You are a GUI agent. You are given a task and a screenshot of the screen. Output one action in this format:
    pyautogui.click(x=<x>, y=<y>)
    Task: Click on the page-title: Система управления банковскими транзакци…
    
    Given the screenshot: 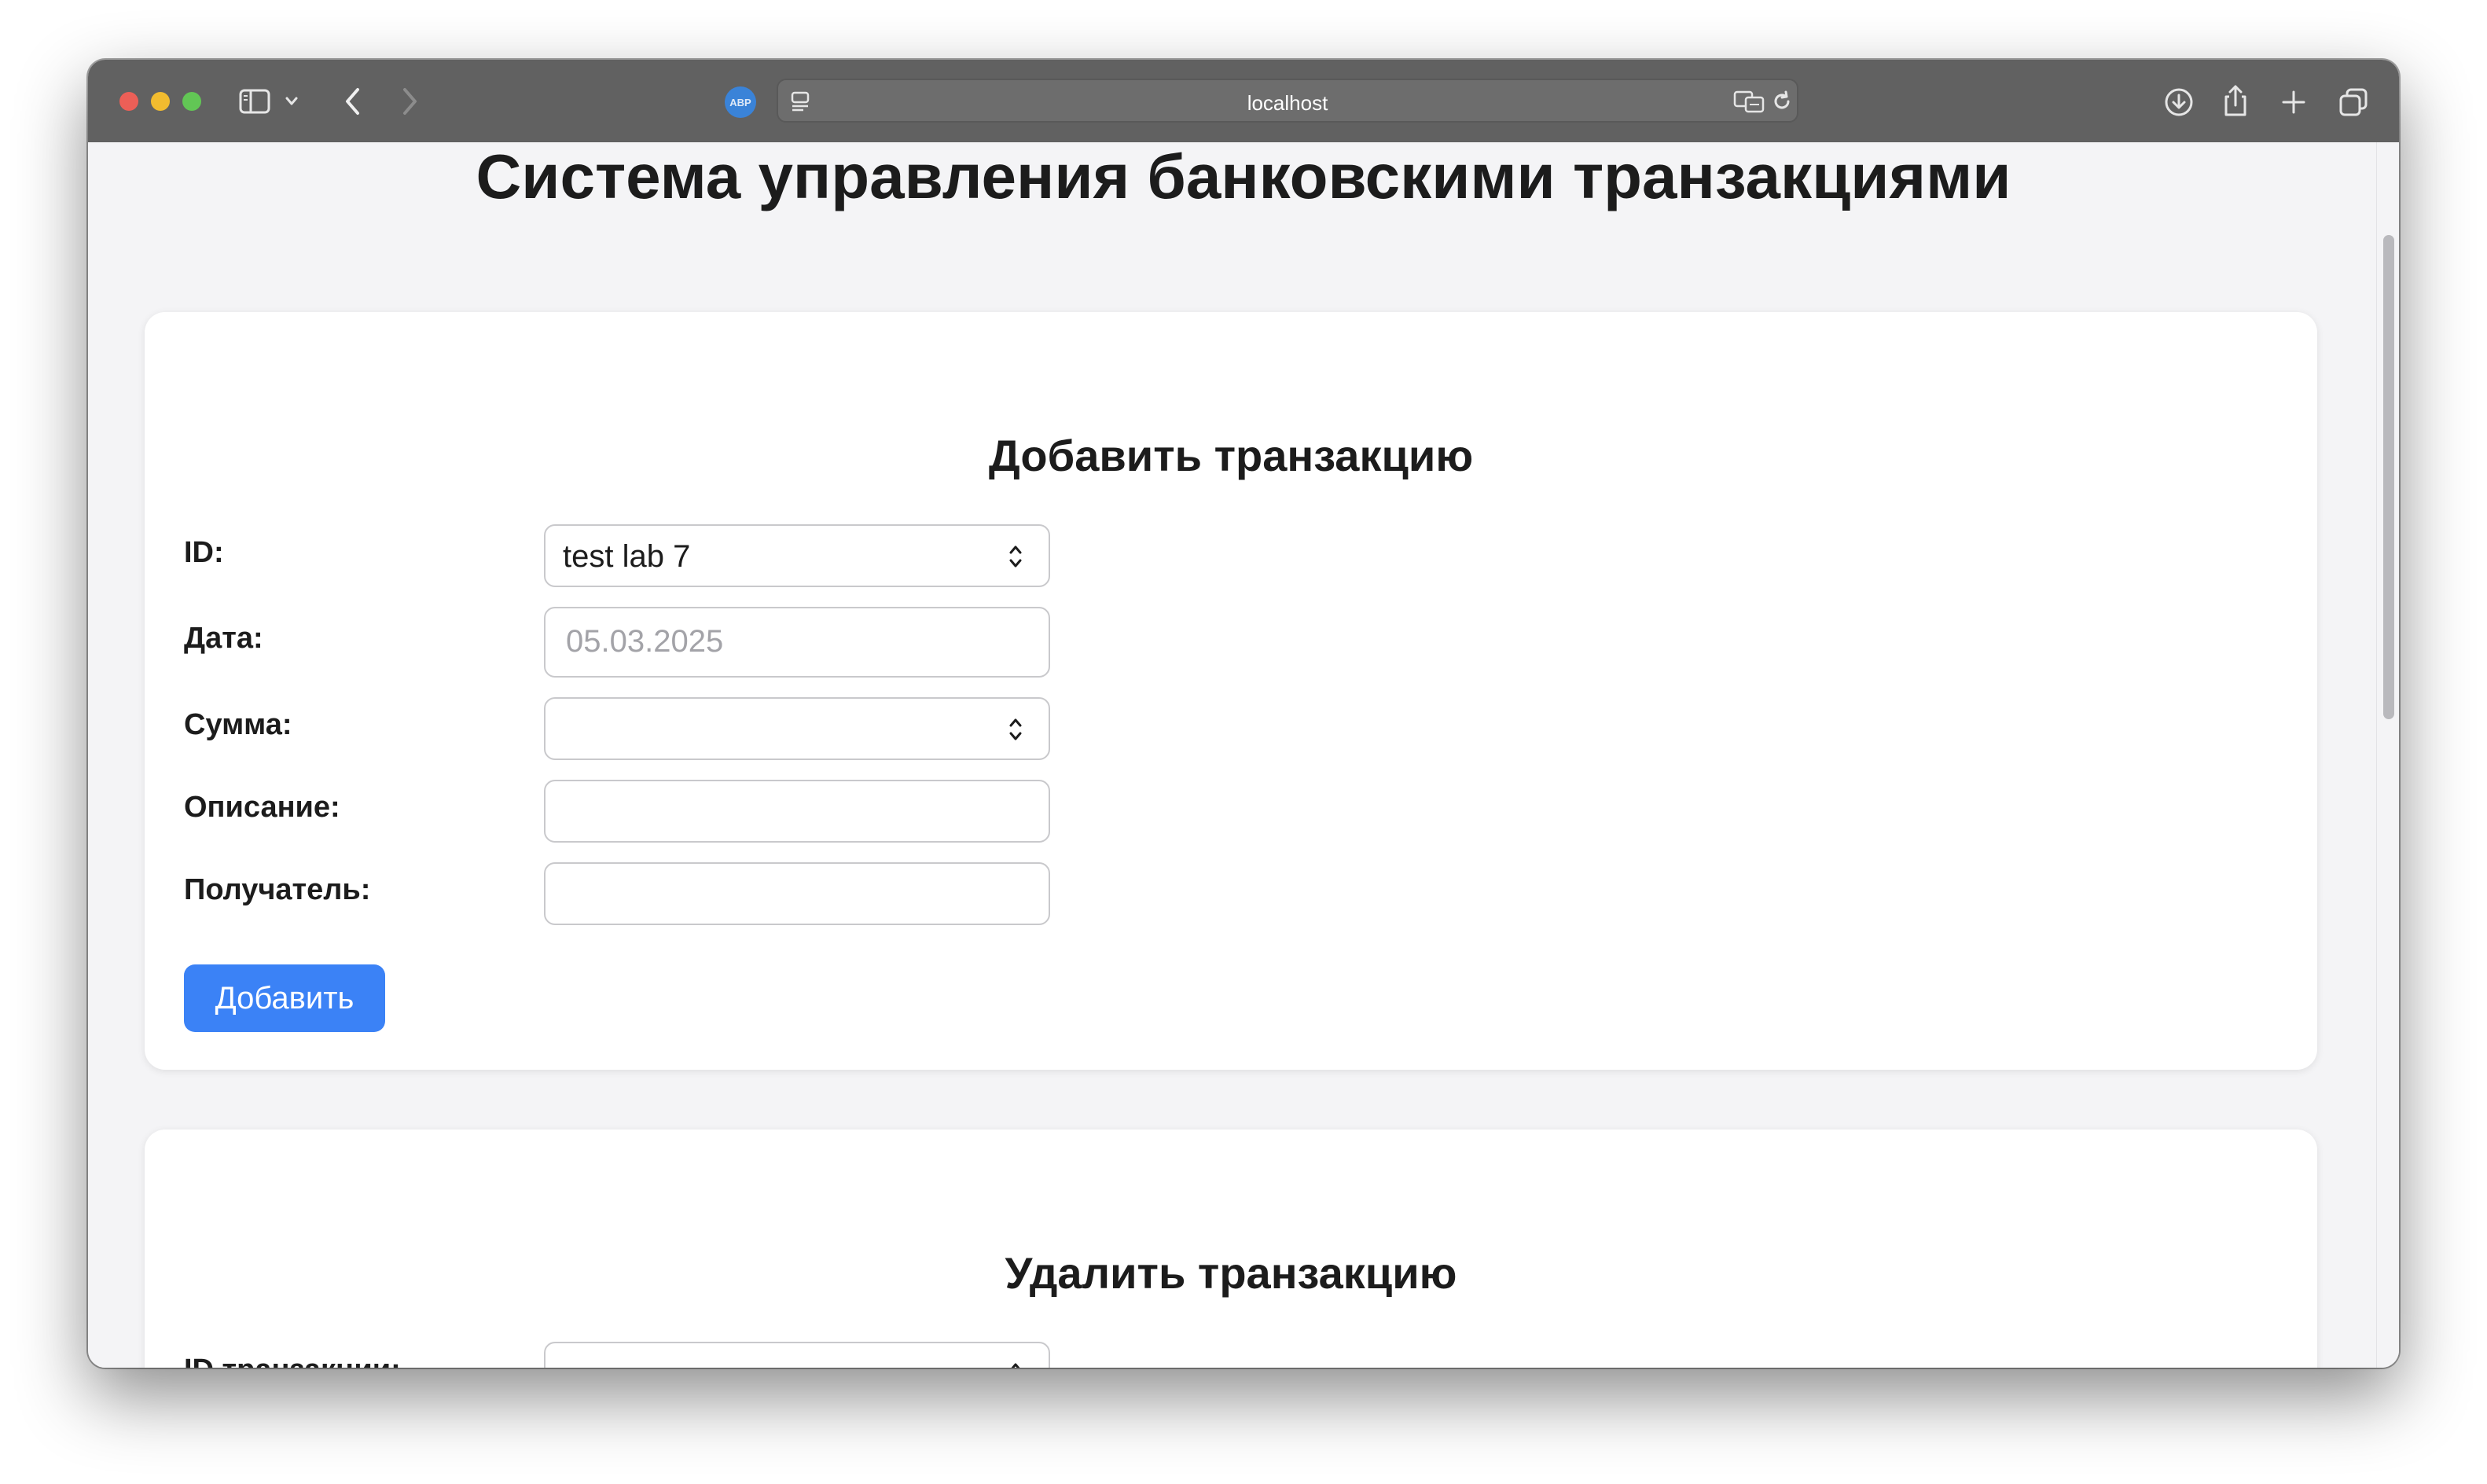 What is the action you would take?
    pyautogui.click(x=1243, y=176)
    